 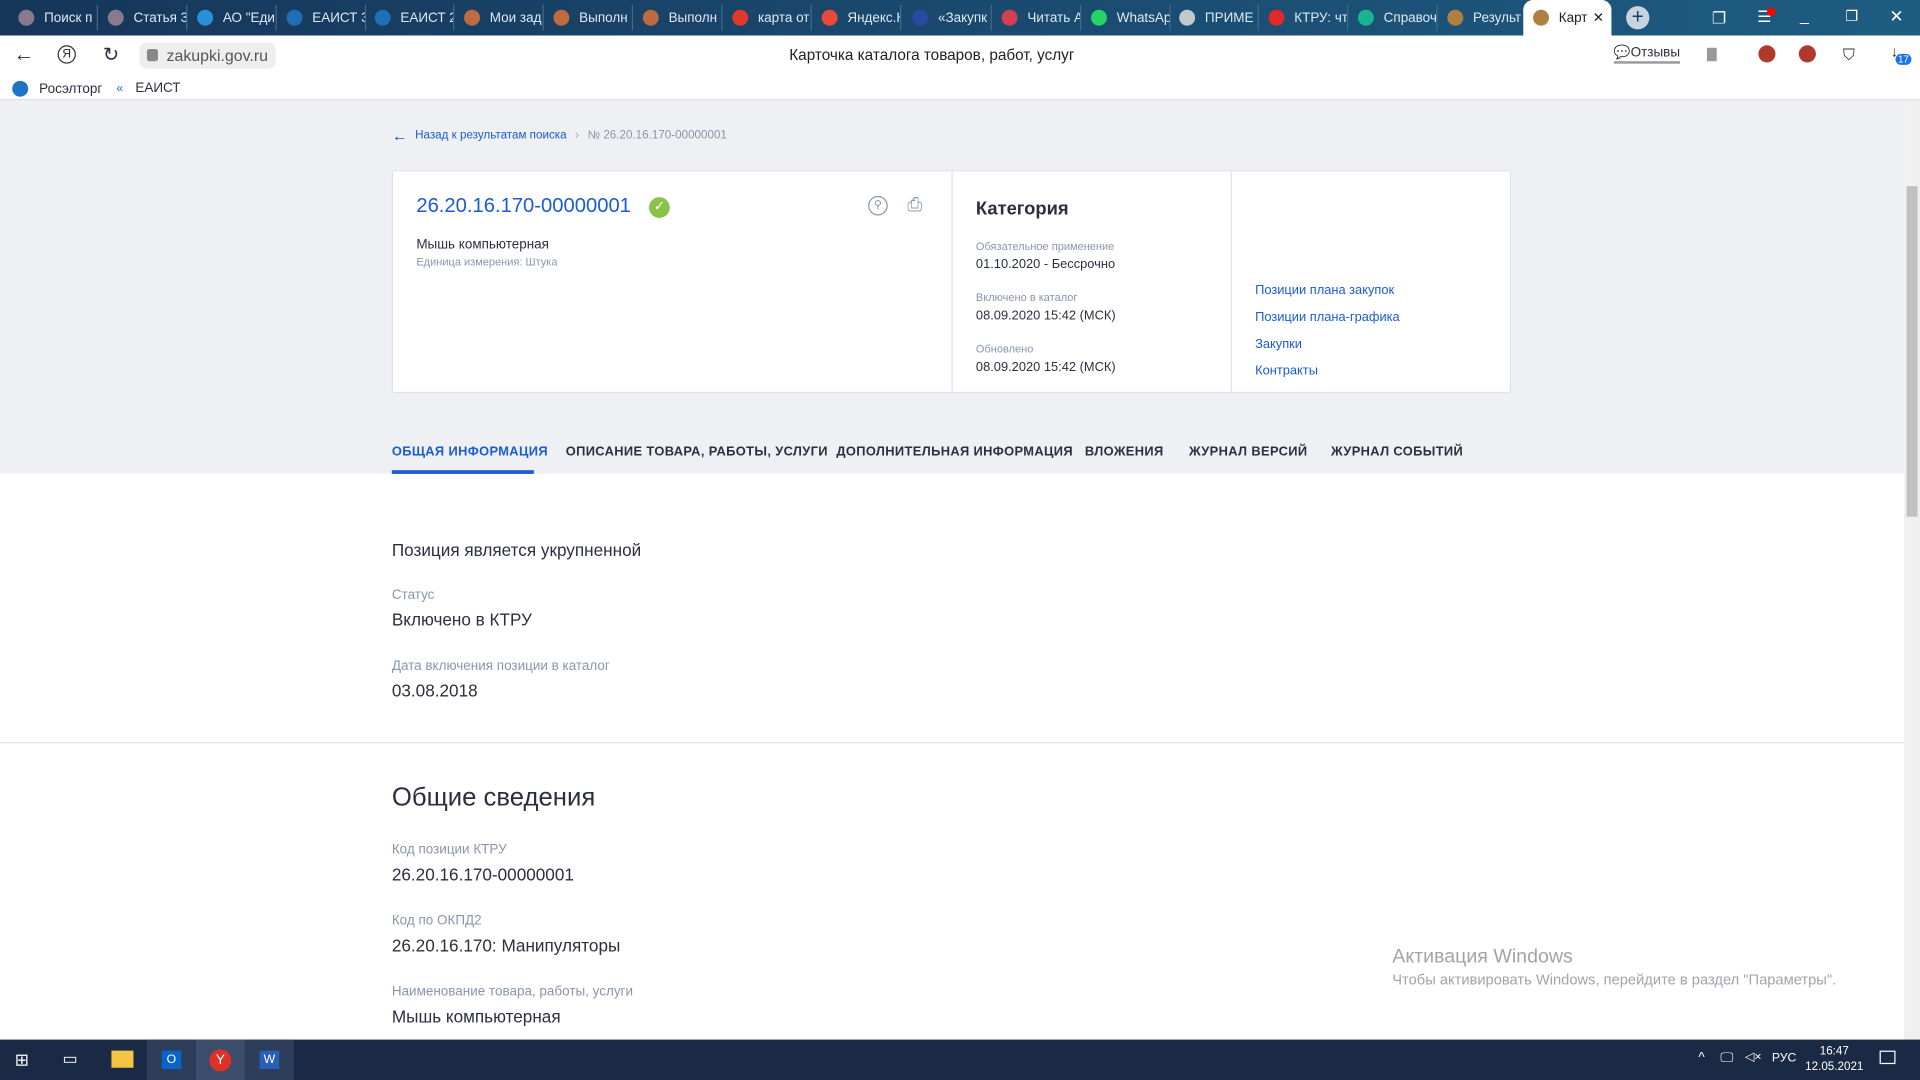 I want to click on contracts-link: Контракты, so click(x=1327, y=371).